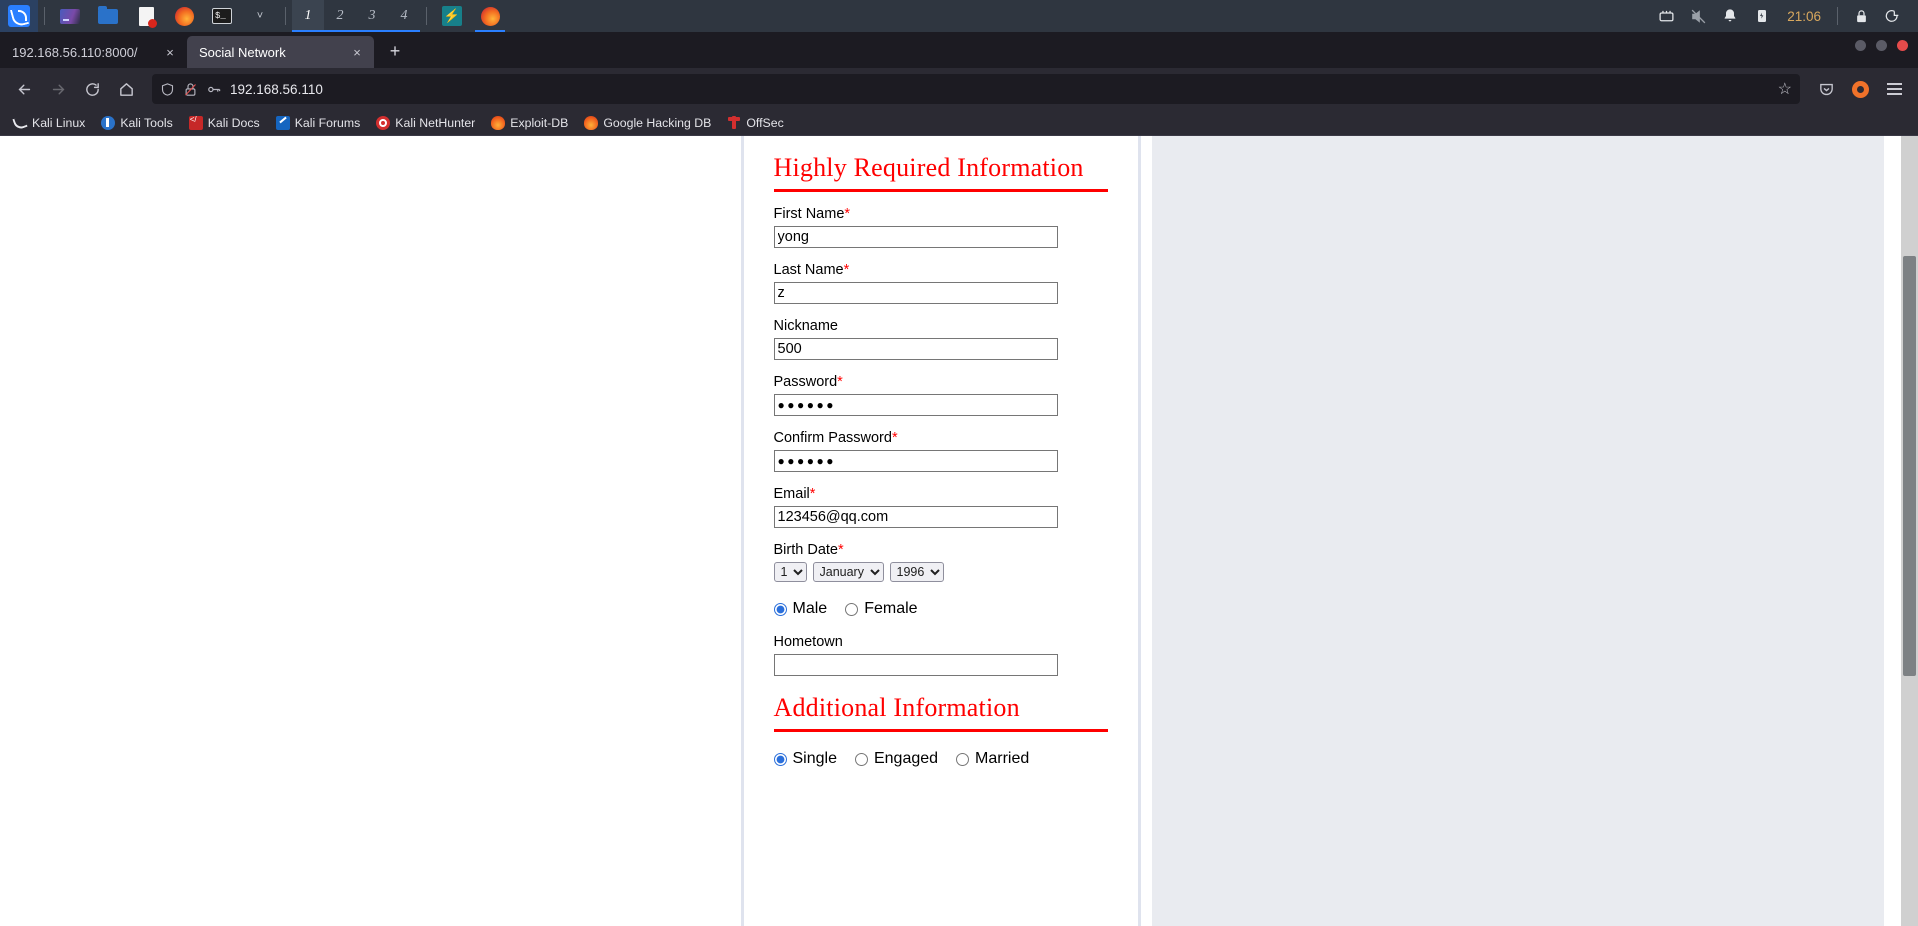 The image size is (1918, 926). Describe the element at coordinates (1804, 16) in the screenshot. I see `clock: 21:06` at that location.